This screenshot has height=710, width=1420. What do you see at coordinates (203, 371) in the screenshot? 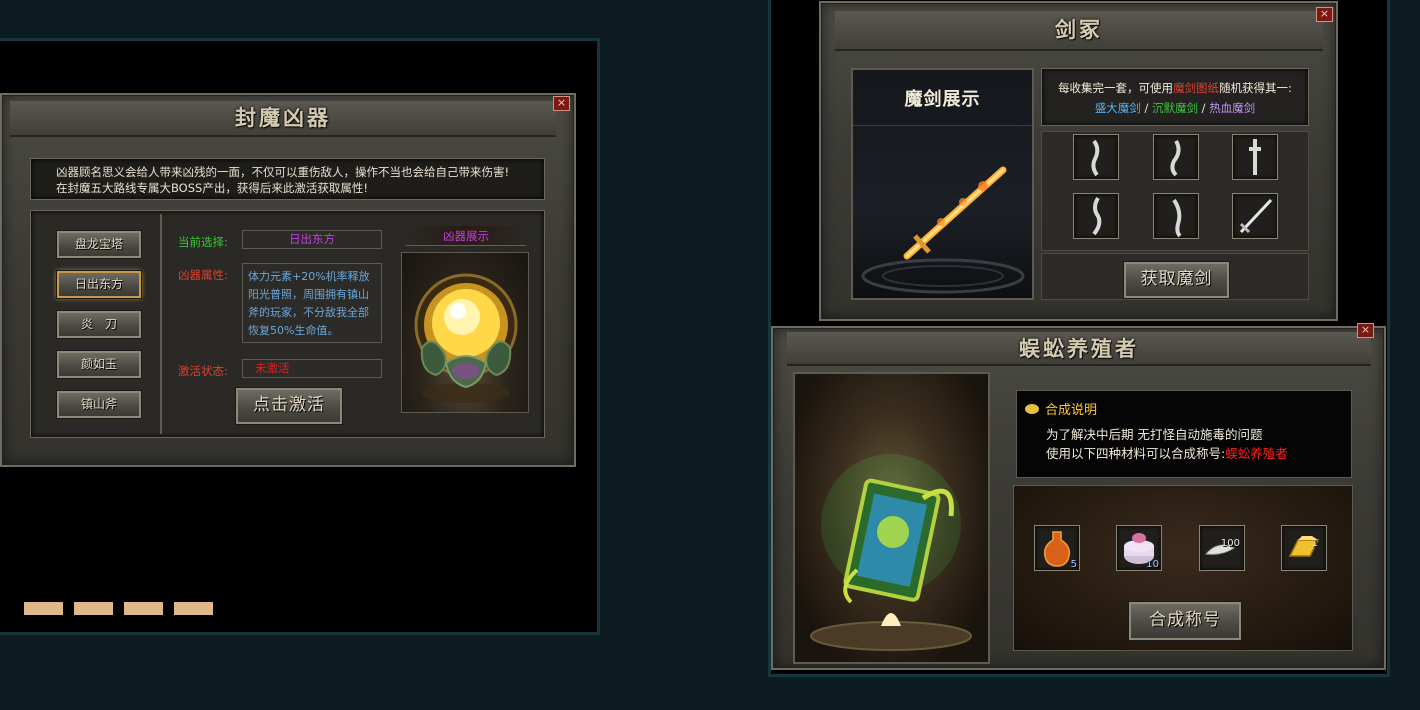
I see `status-label: 激活状态:` at bounding box center [203, 371].